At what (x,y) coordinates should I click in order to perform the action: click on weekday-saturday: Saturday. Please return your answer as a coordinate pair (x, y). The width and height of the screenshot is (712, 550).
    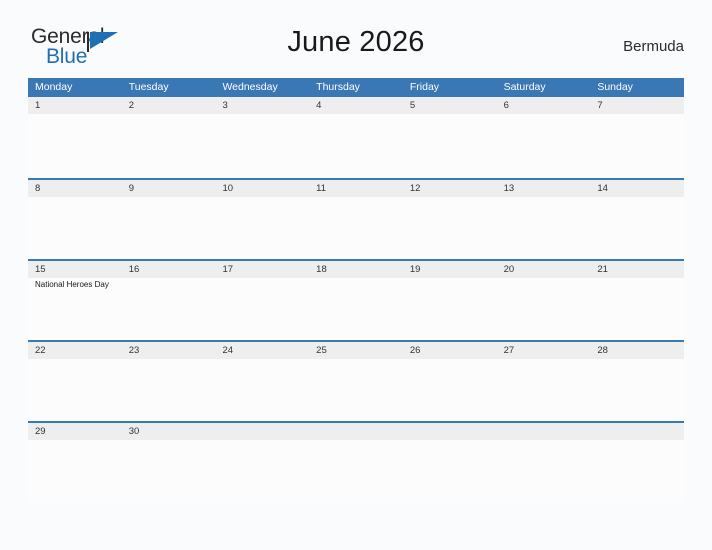
    Looking at the image, I should click on (524, 87).